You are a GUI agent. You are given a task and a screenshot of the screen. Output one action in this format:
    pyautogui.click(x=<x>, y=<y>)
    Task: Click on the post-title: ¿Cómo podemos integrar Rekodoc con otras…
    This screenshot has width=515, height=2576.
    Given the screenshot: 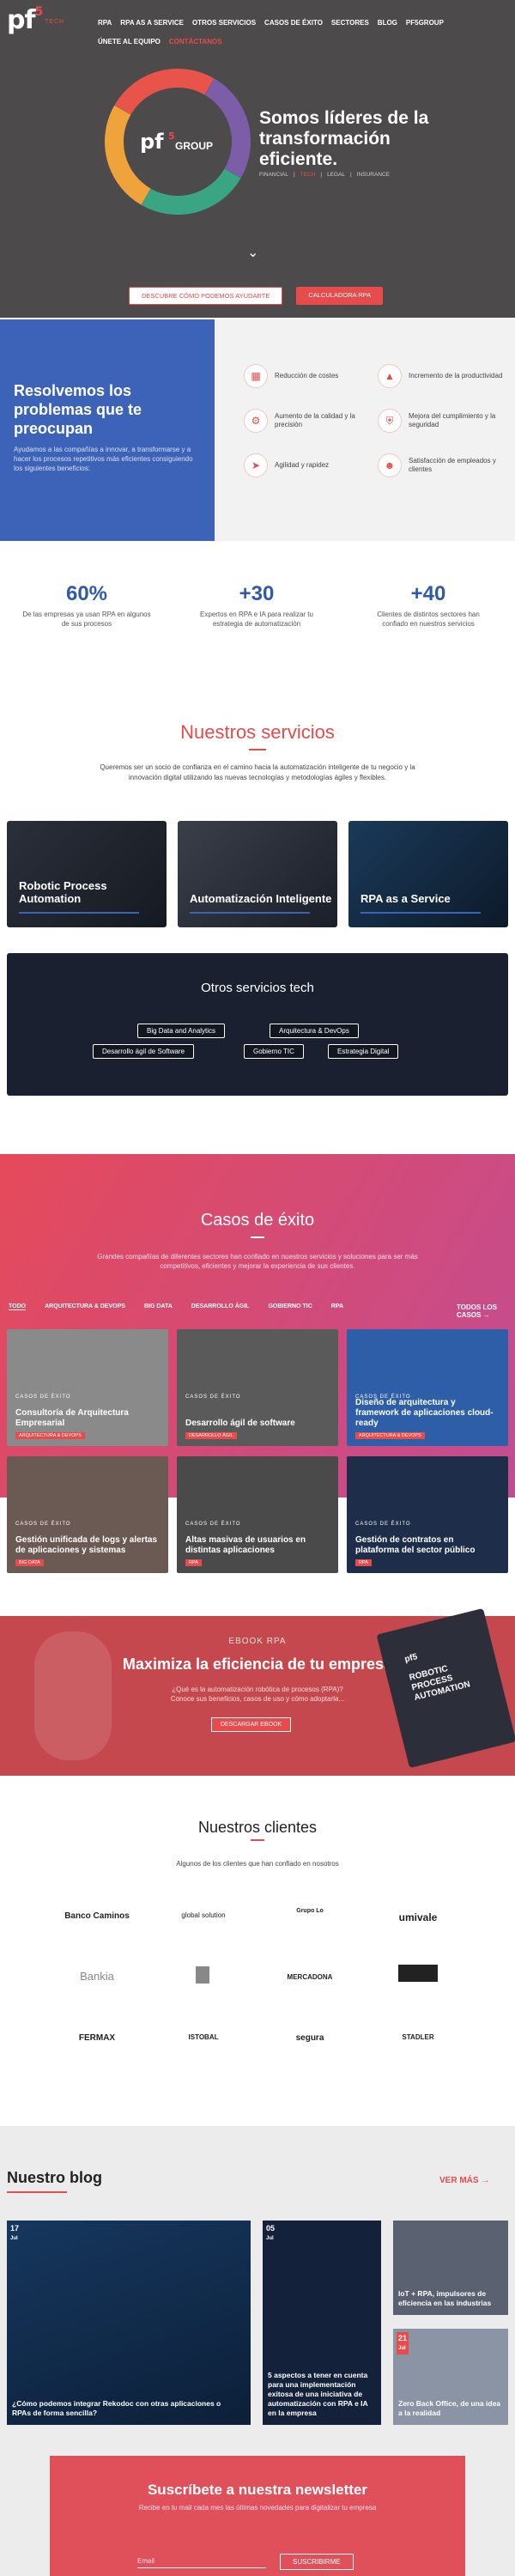 What is the action you would take?
    pyautogui.click(x=116, y=2408)
    